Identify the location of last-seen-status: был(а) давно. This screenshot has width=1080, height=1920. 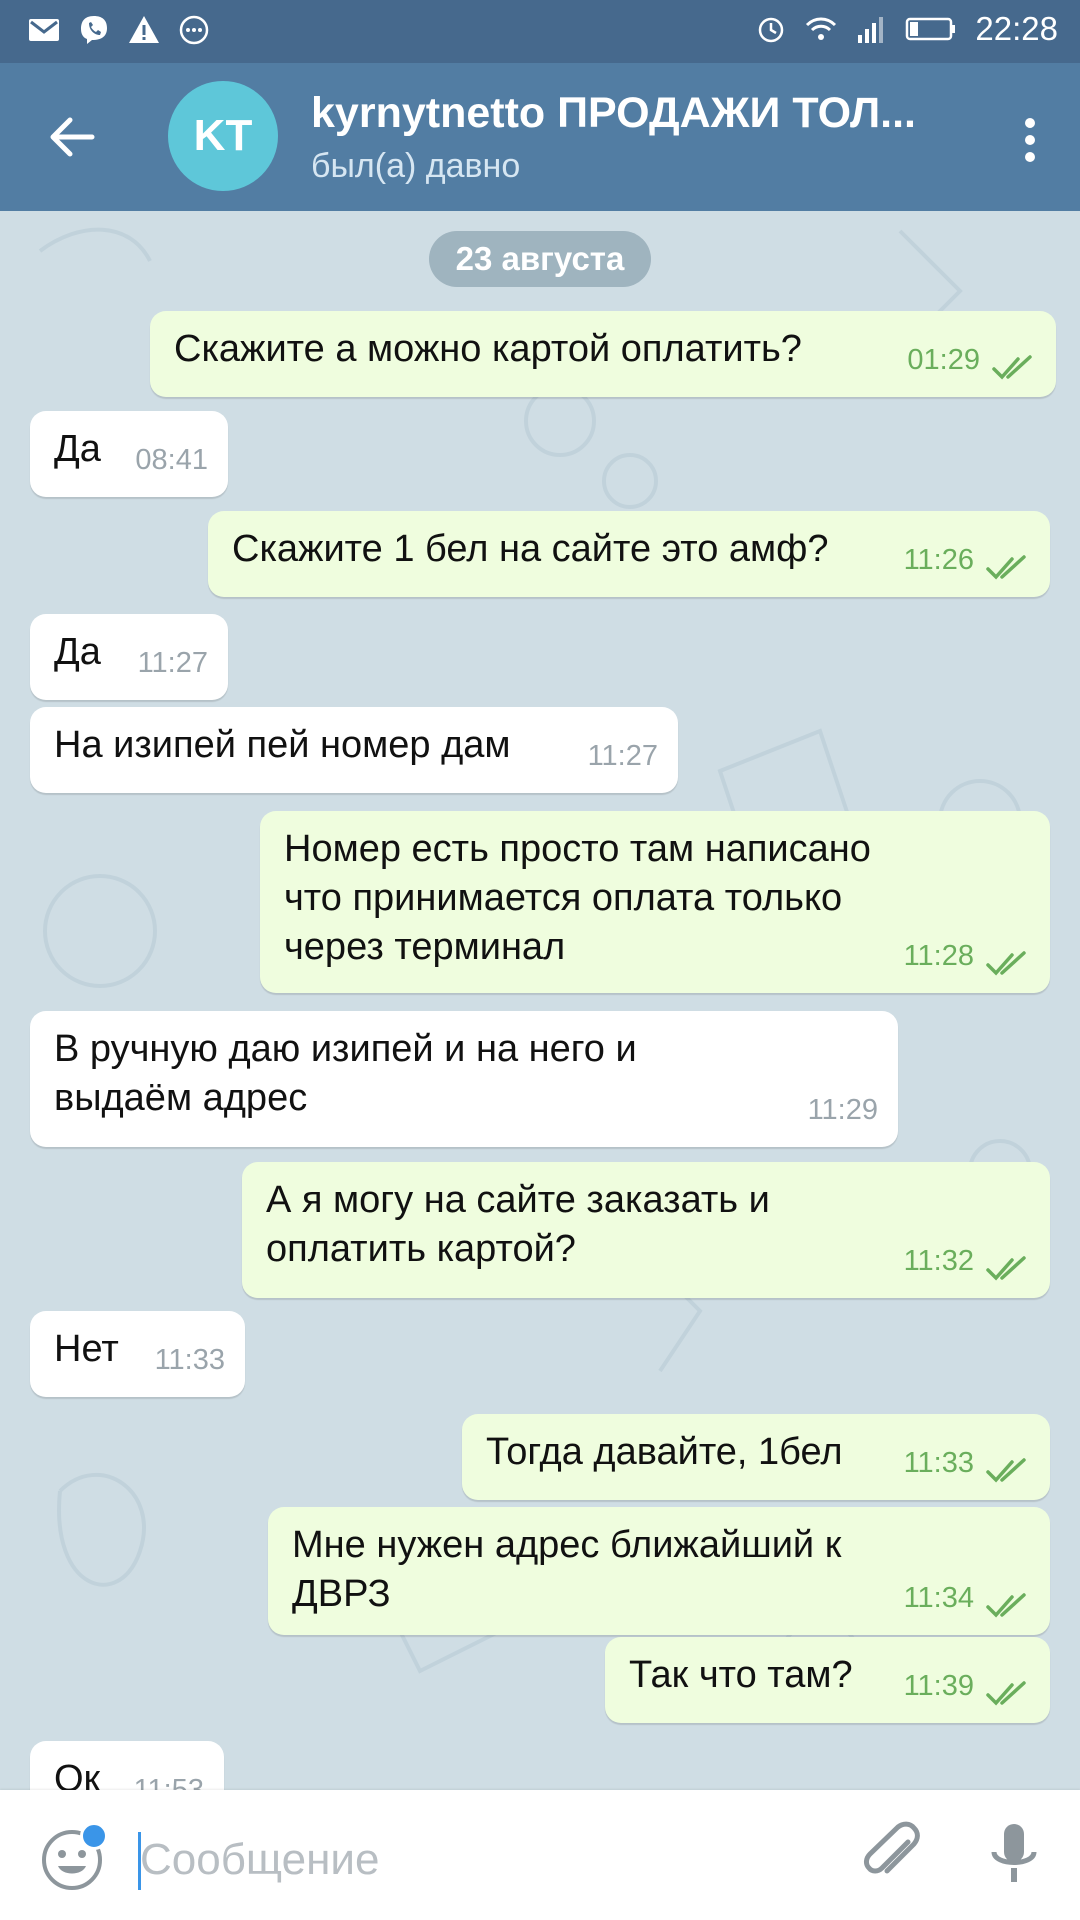
(416, 166).